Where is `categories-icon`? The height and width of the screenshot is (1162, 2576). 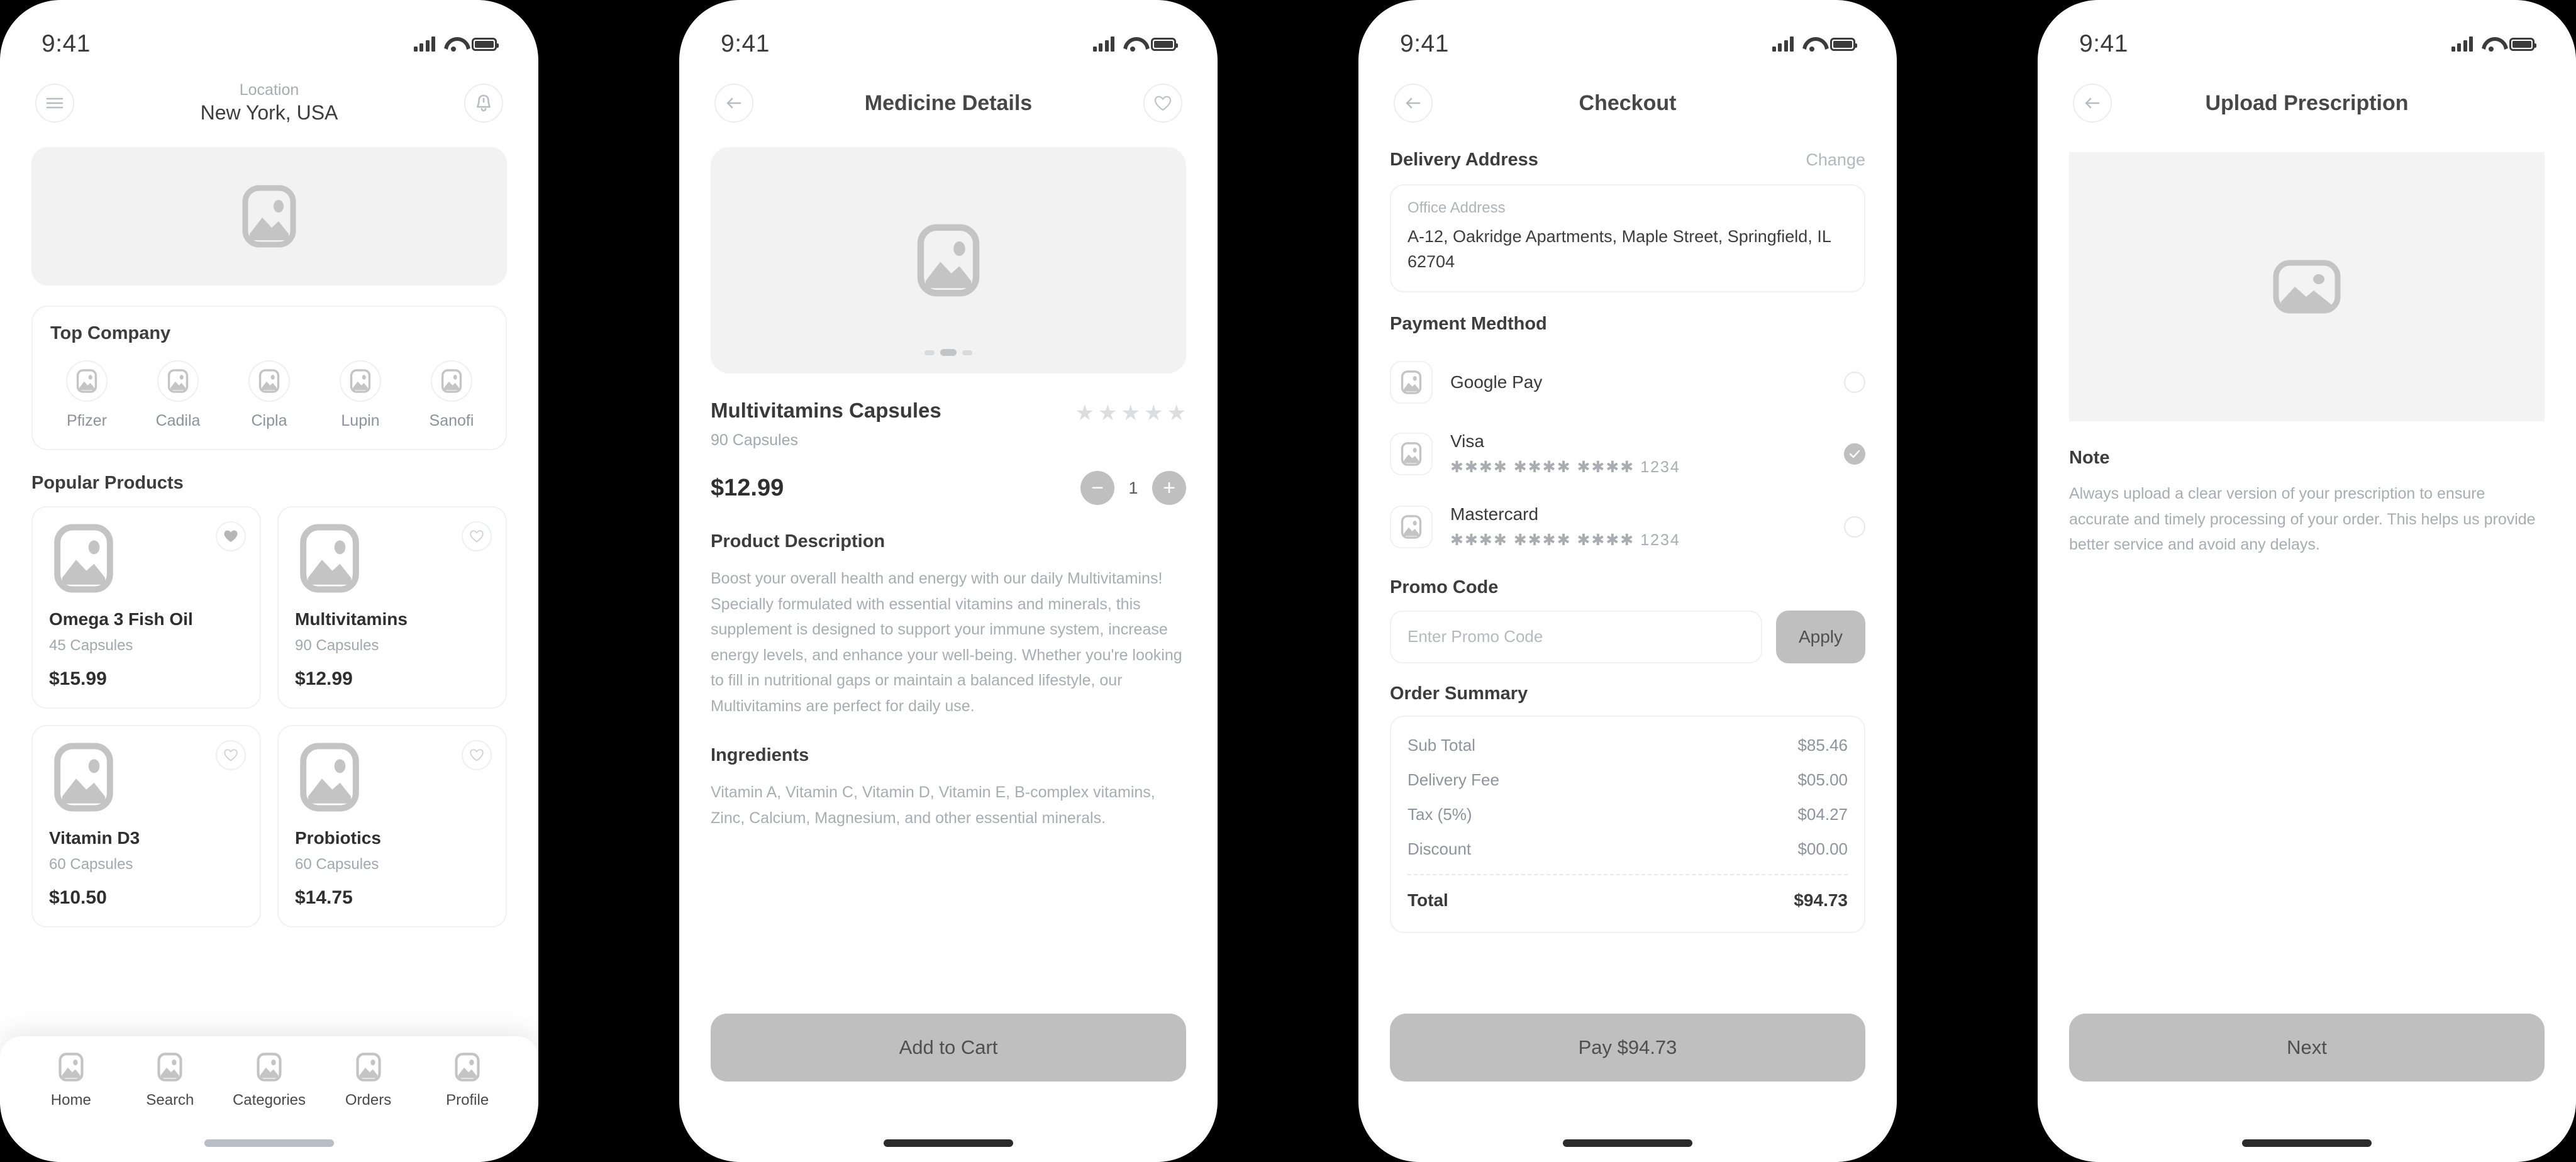 categories-icon is located at coordinates (269, 1067).